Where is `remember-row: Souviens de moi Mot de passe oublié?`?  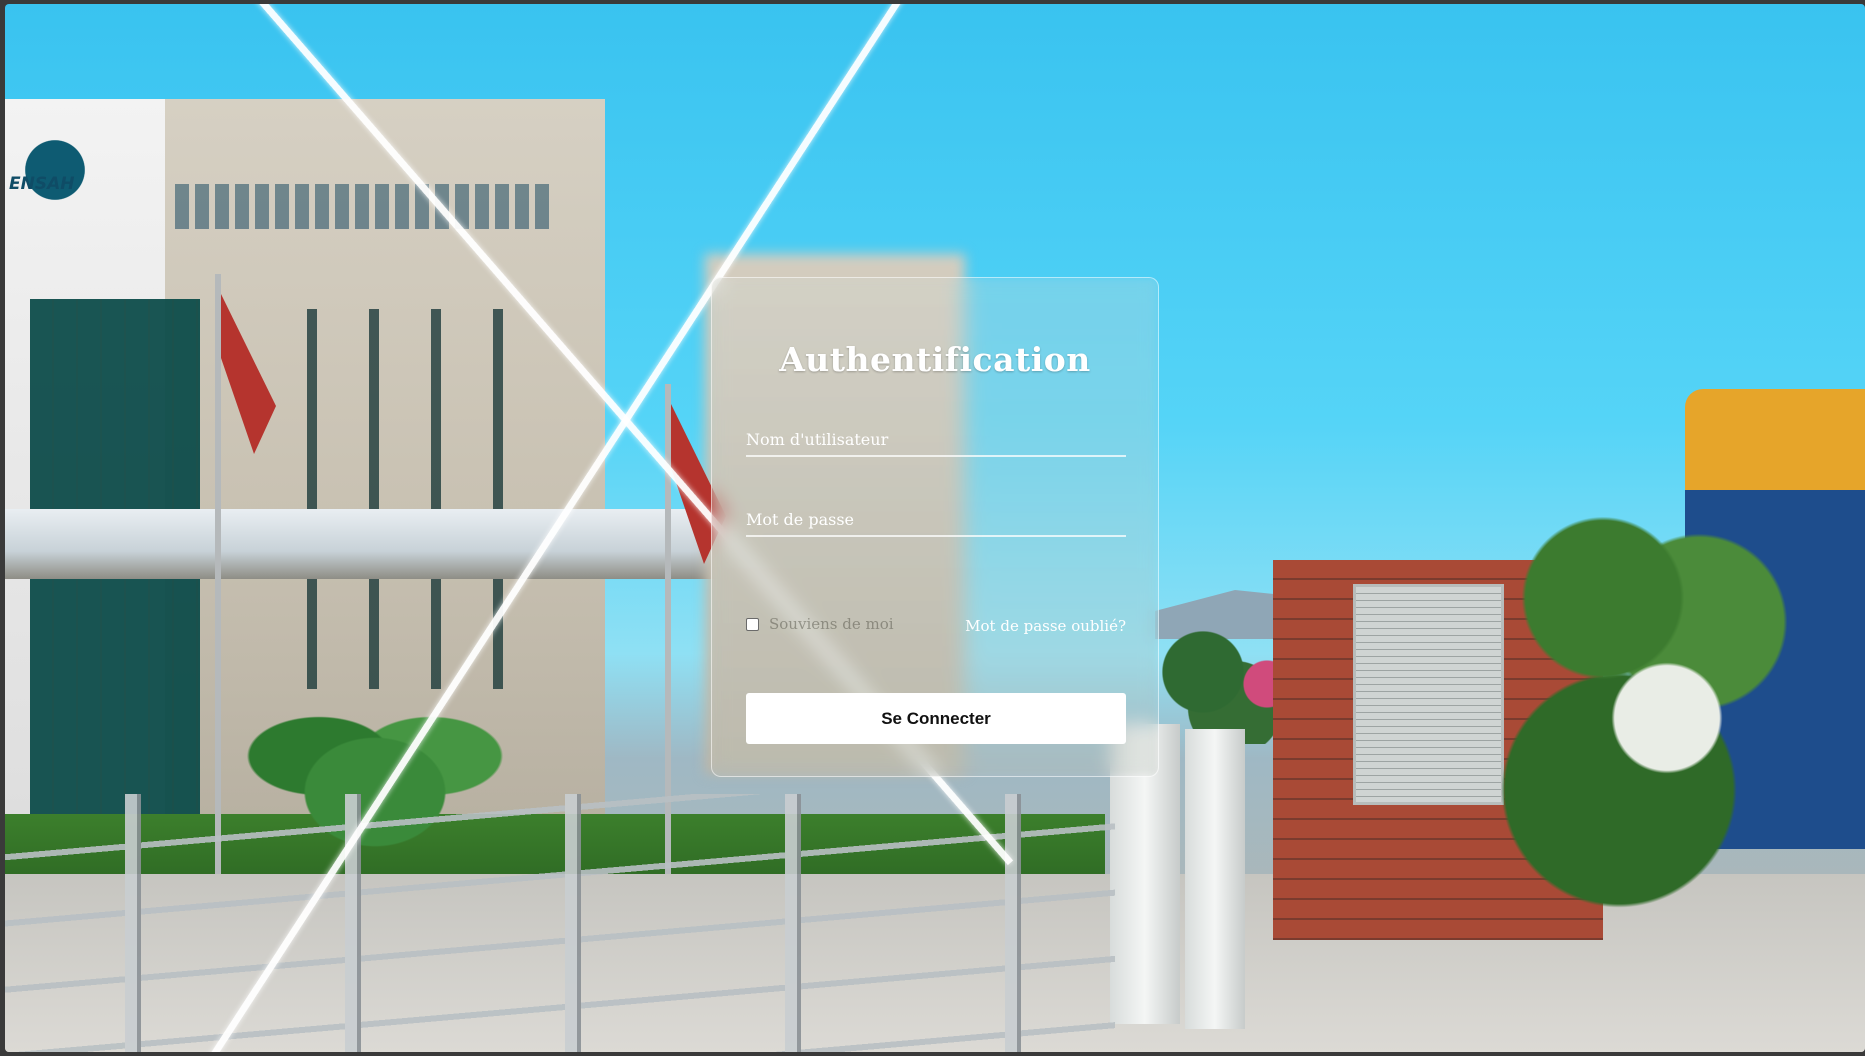 remember-row: Souviens de moi Mot de passe oublié? is located at coordinates (936, 628).